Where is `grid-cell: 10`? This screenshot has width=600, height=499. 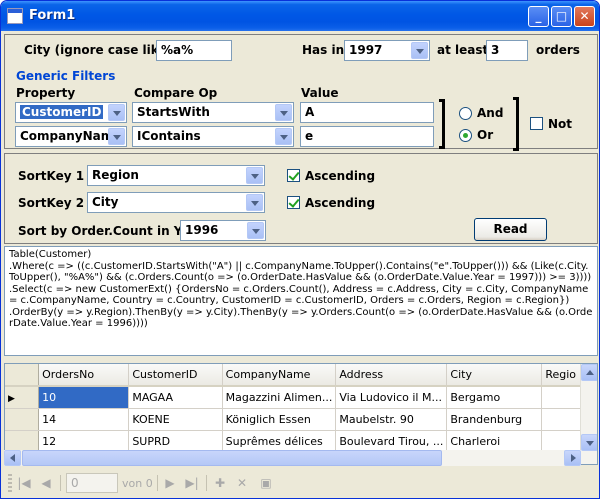
grid-cell: 10 is located at coordinates (84, 397).